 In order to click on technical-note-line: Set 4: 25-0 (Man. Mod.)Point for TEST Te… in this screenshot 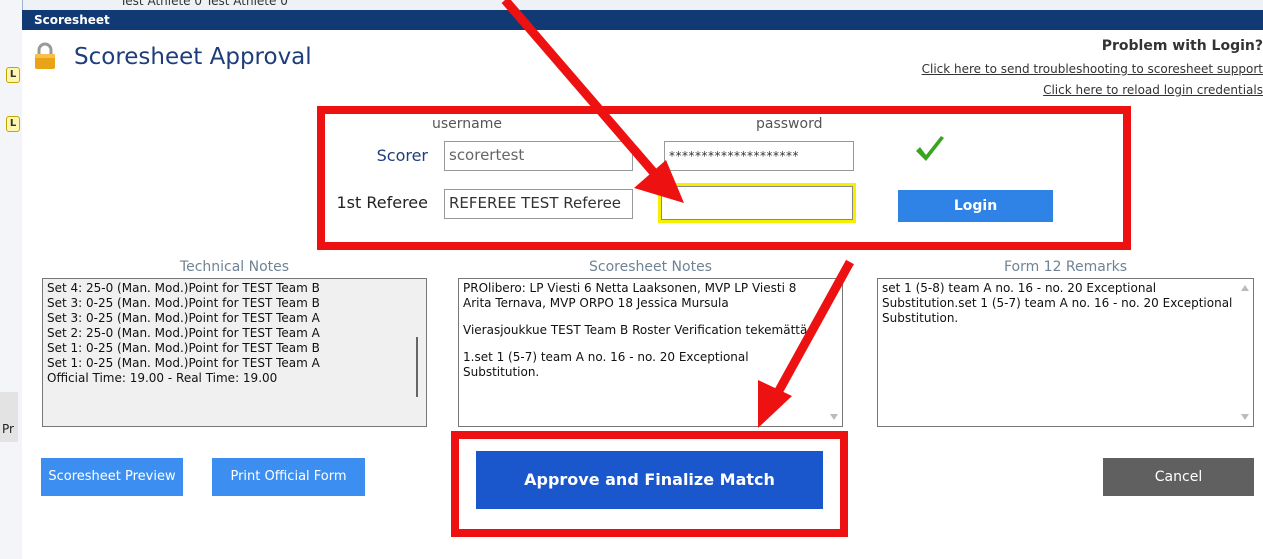, I will do `click(183, 288)`.